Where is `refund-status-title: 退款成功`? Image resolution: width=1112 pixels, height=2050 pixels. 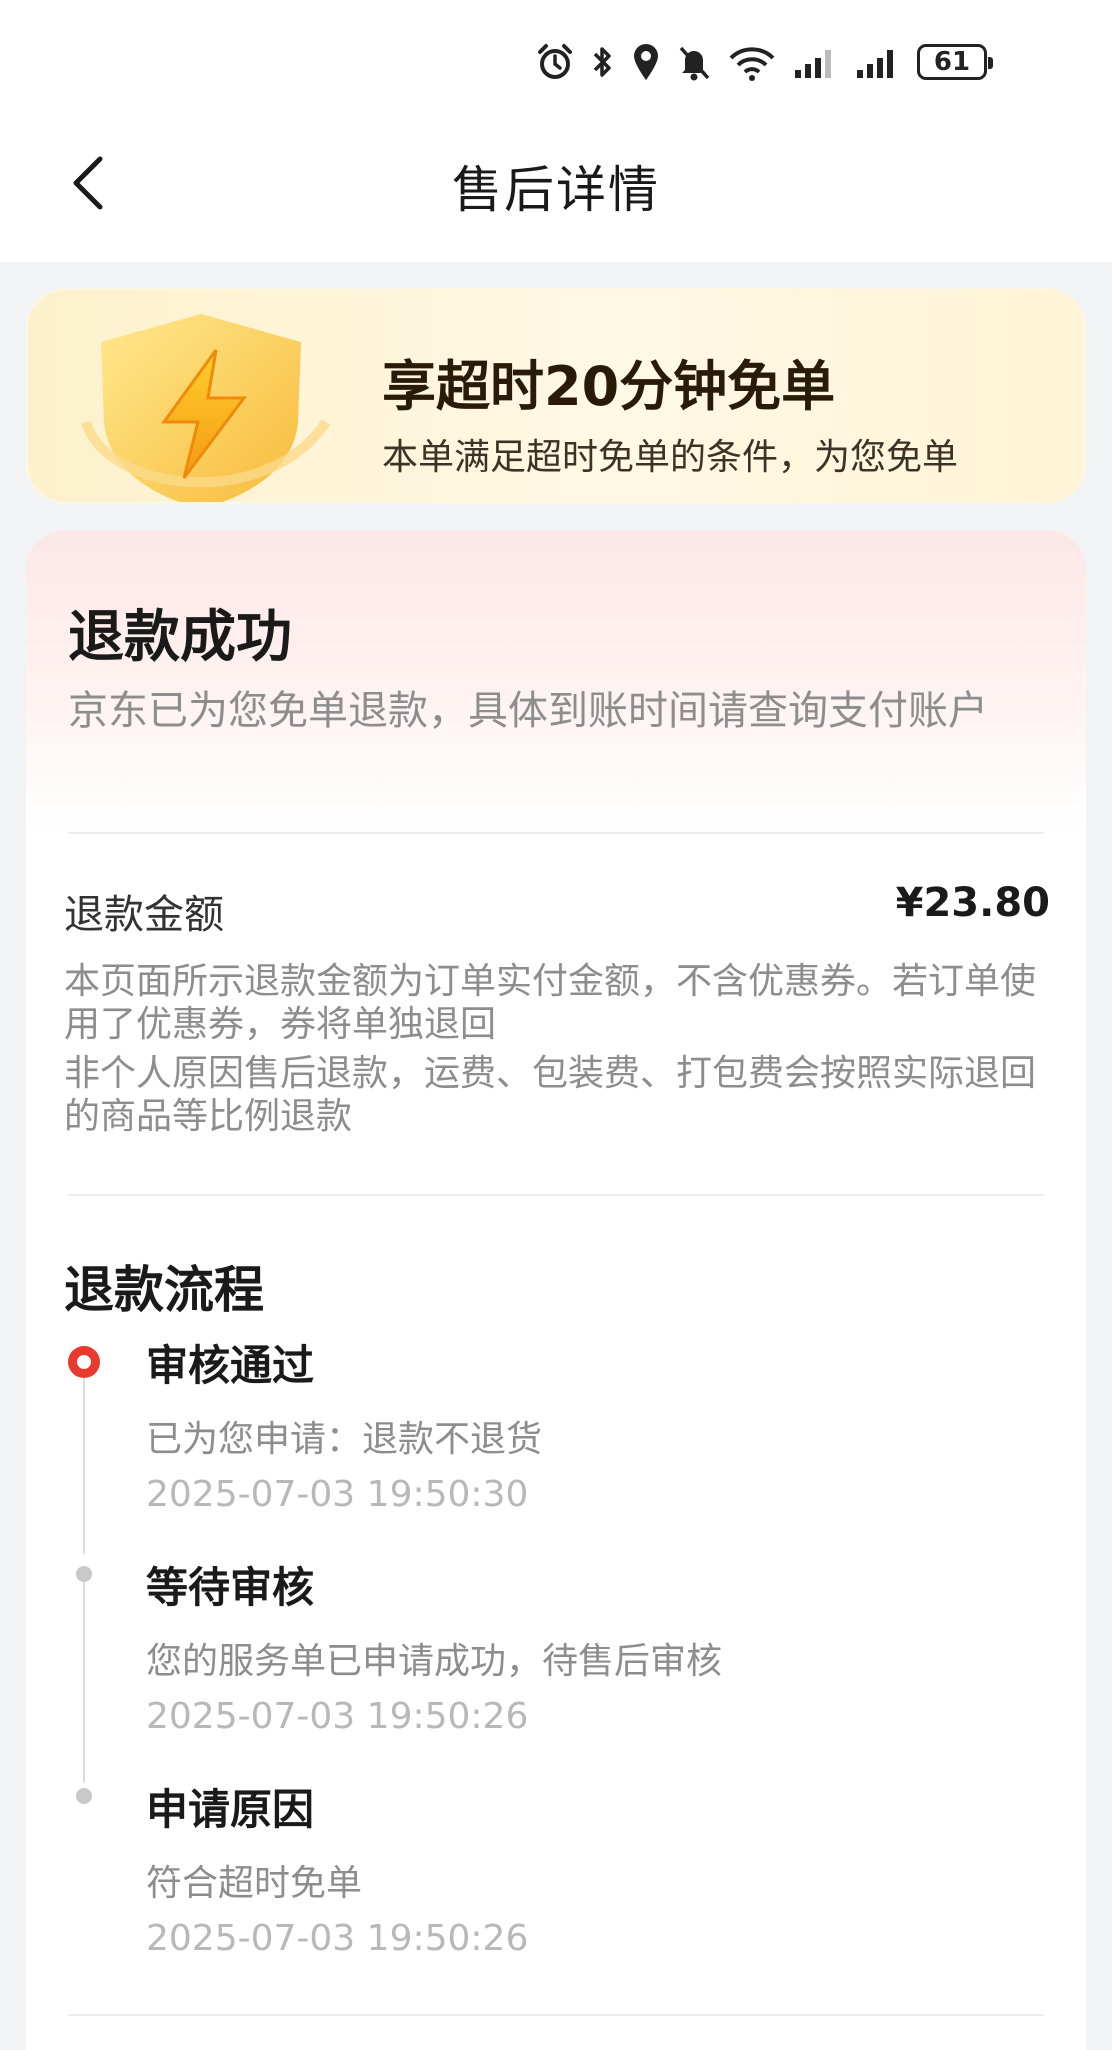 refund-status-title: 退款成功 is located at coordinates (180, 637).